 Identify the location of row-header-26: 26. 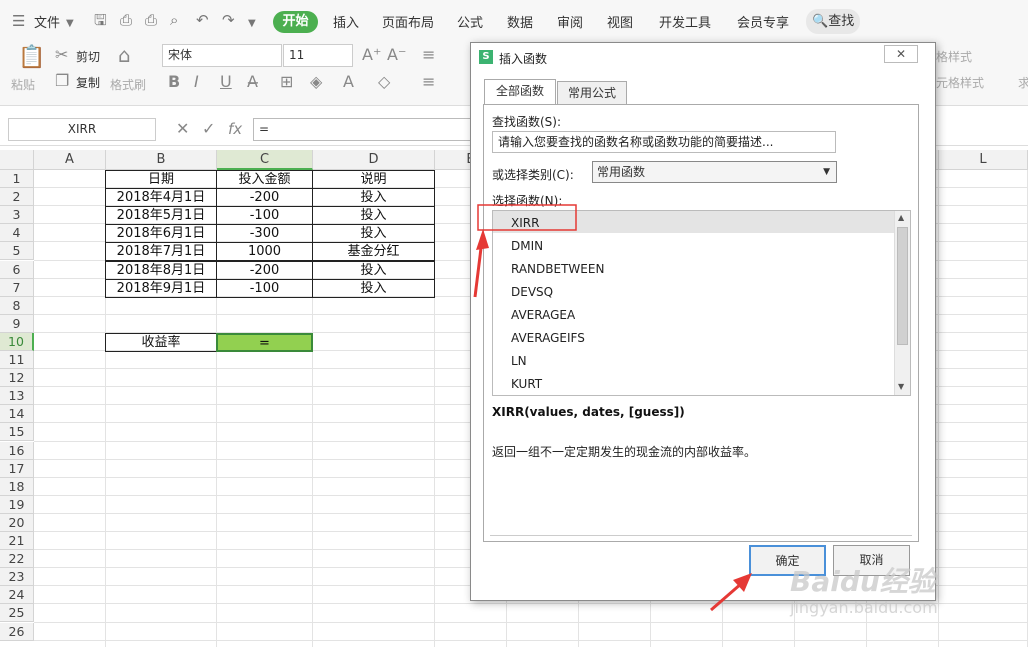
(17, 631).